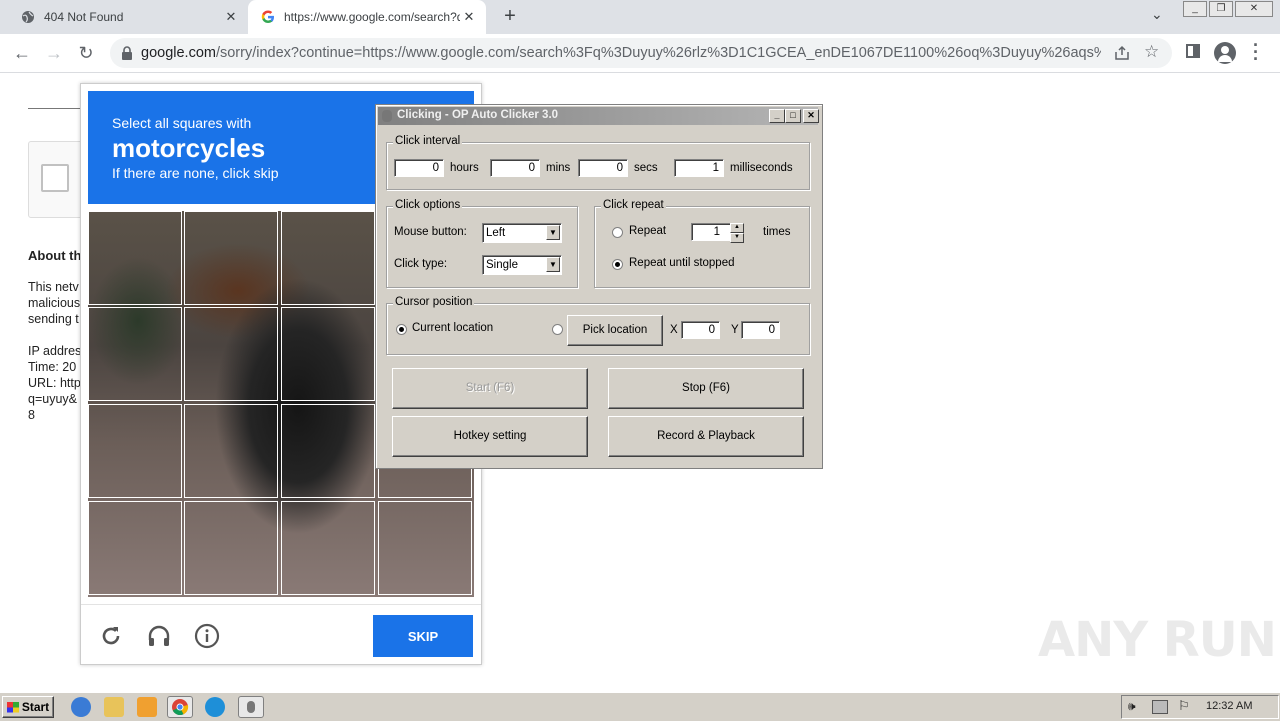  I want to click on page-text-line: malicious, so click(54, 303).